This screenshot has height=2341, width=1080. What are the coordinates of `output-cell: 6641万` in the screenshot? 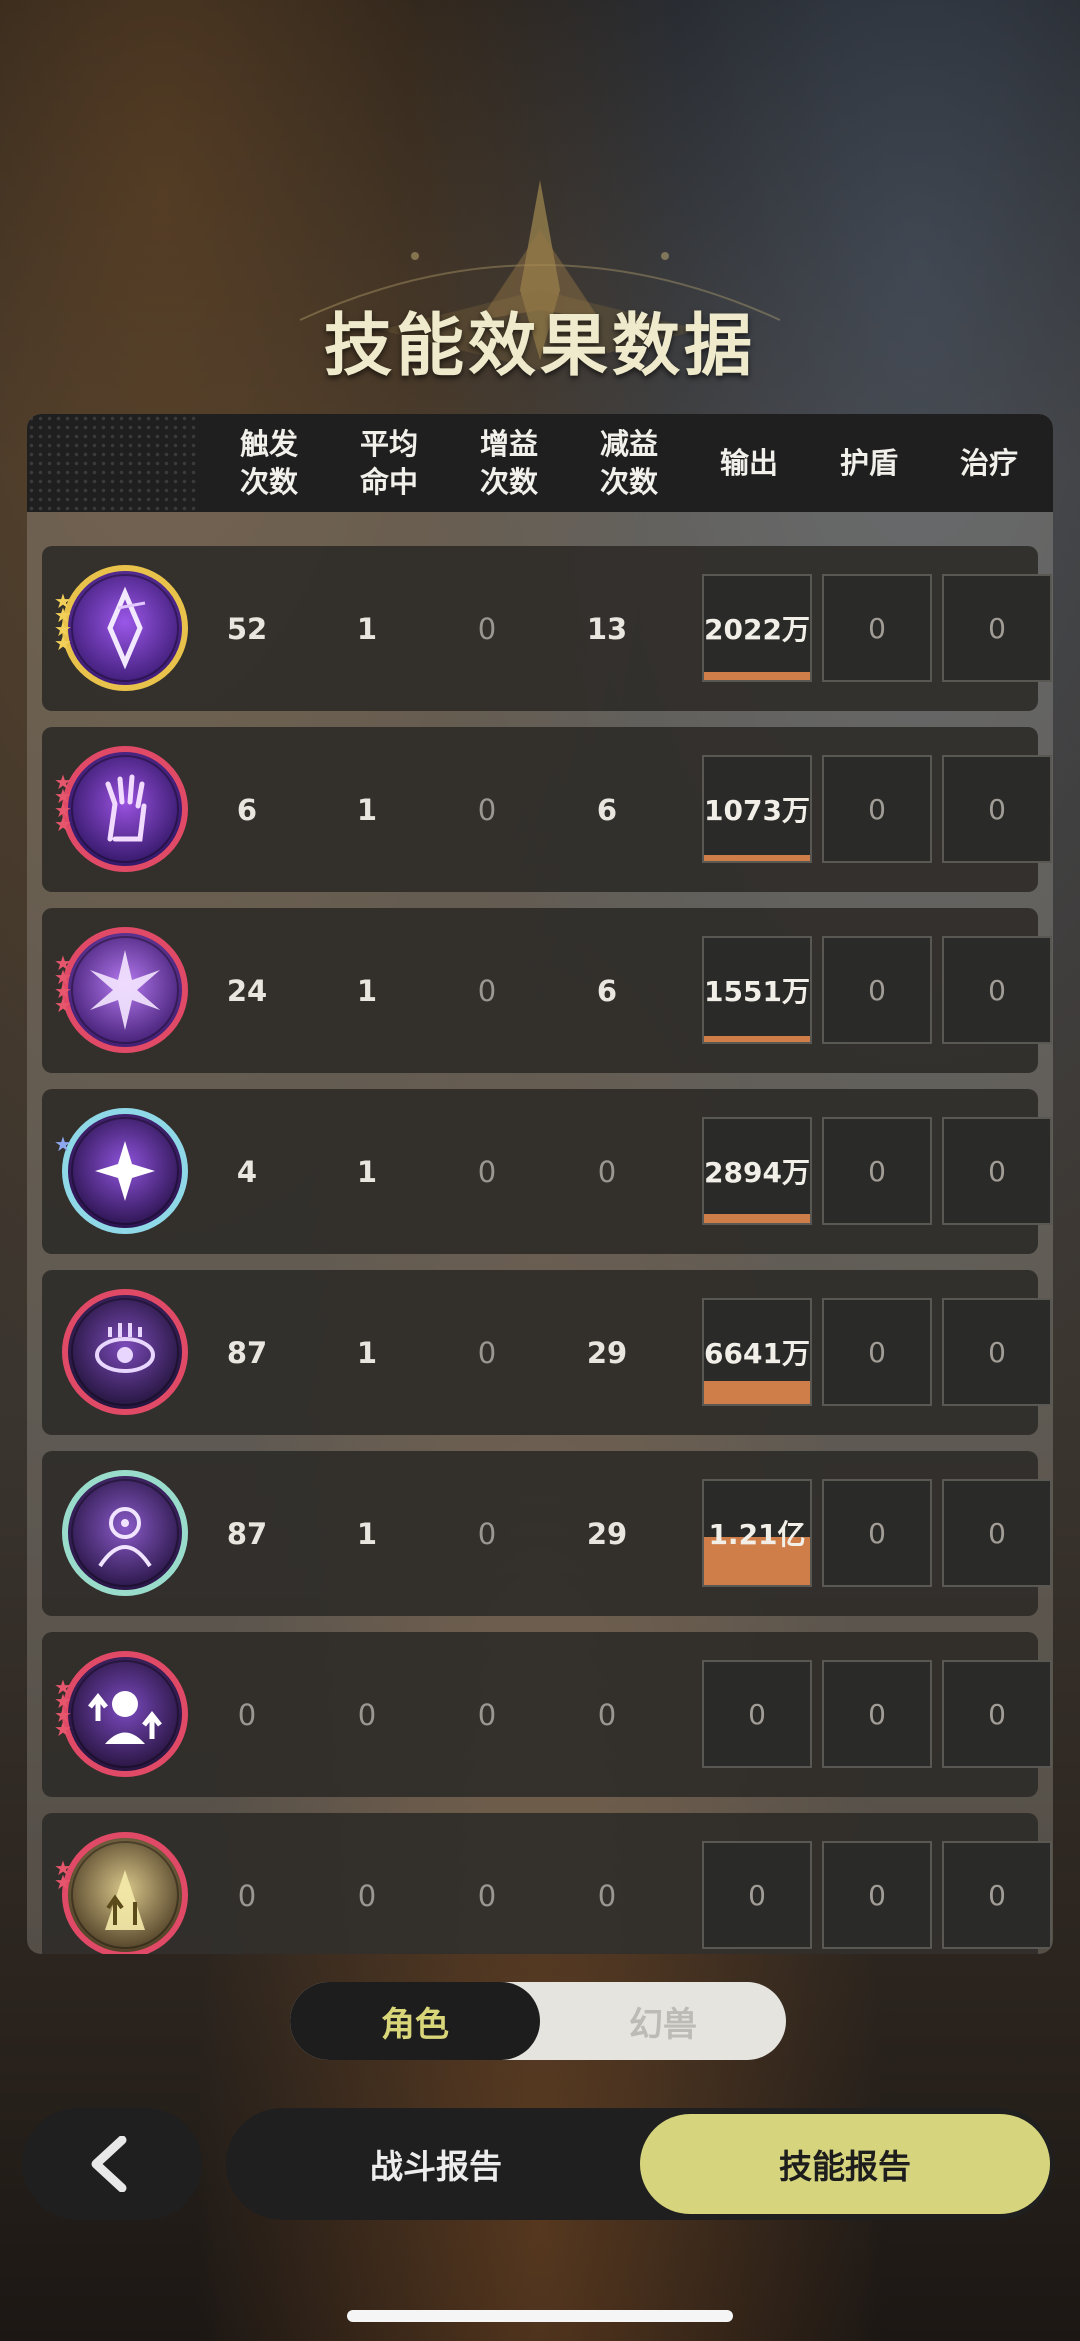 It's located at (757, 1352).